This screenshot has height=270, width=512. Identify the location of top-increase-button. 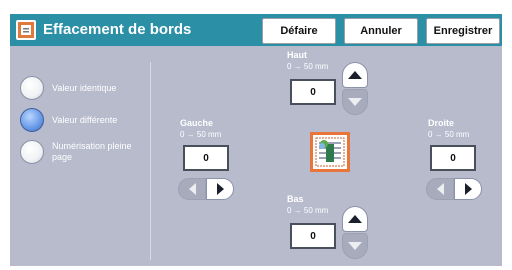
(355, 75).